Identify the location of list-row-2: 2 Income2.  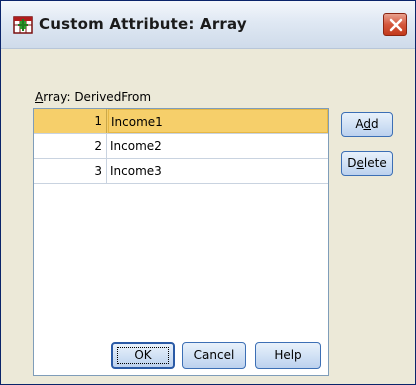
(181, 146).